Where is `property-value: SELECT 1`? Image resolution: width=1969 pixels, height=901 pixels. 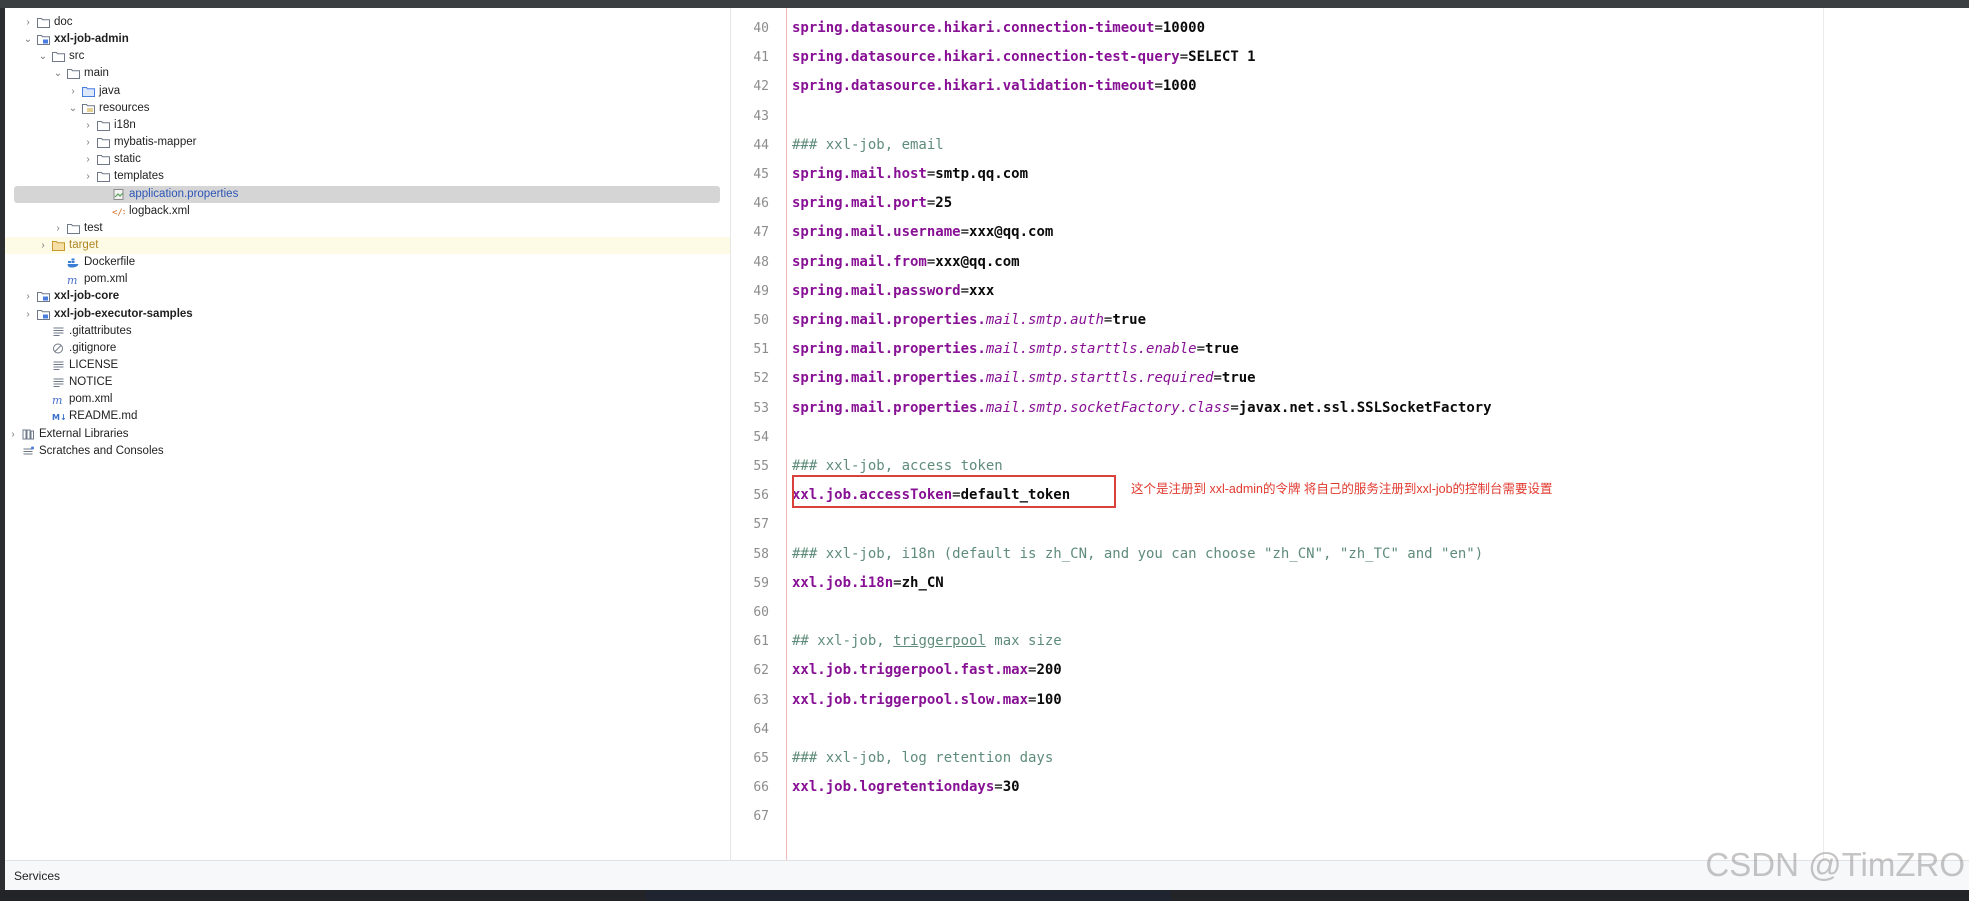 property-value: SELECT 1 is located at coordinates (1222, 57).